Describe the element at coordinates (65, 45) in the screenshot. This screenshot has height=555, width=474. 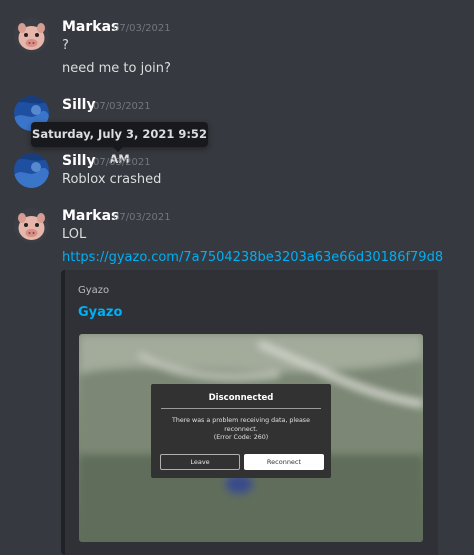
I see `message-text: ?` at that location.